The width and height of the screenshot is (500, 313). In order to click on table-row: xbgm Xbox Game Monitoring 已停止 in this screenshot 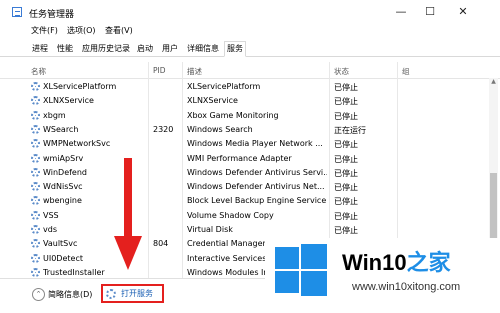, I will do `click(220, 116)`.